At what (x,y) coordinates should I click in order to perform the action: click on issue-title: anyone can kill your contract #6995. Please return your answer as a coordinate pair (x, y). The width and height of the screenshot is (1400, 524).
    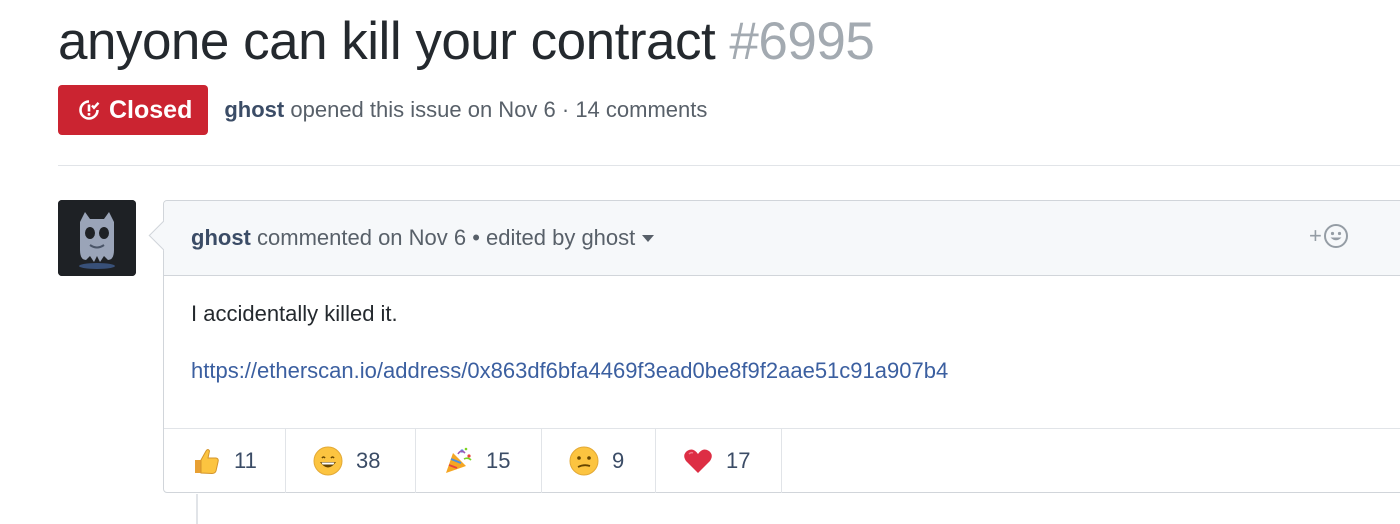
    Looking at the image, I should click on (466, 42).